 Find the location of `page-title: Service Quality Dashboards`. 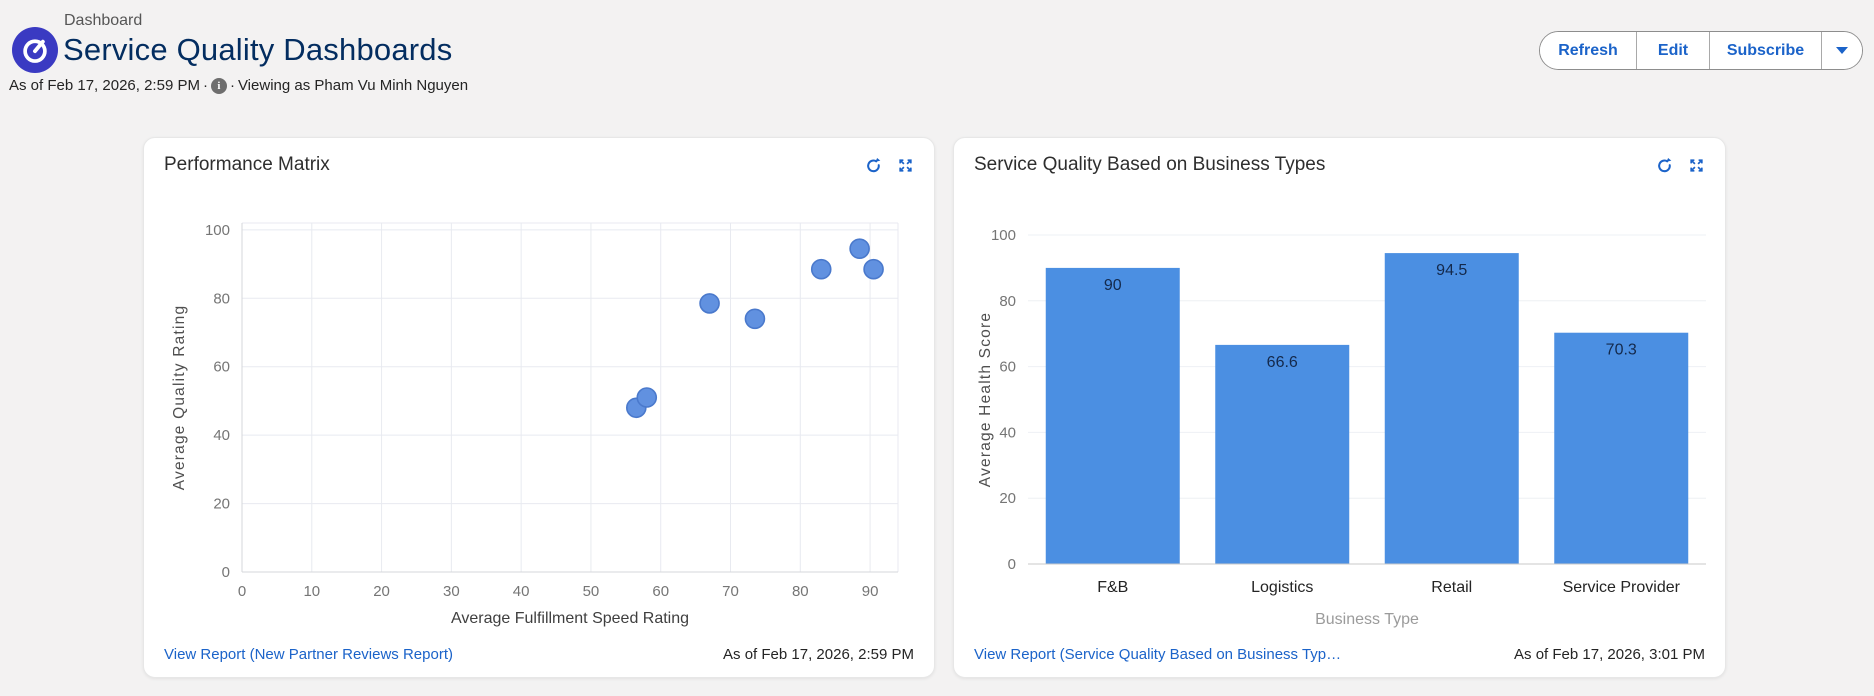

page-title: Service Quality Dashboards is located at coordinates (258, 49).